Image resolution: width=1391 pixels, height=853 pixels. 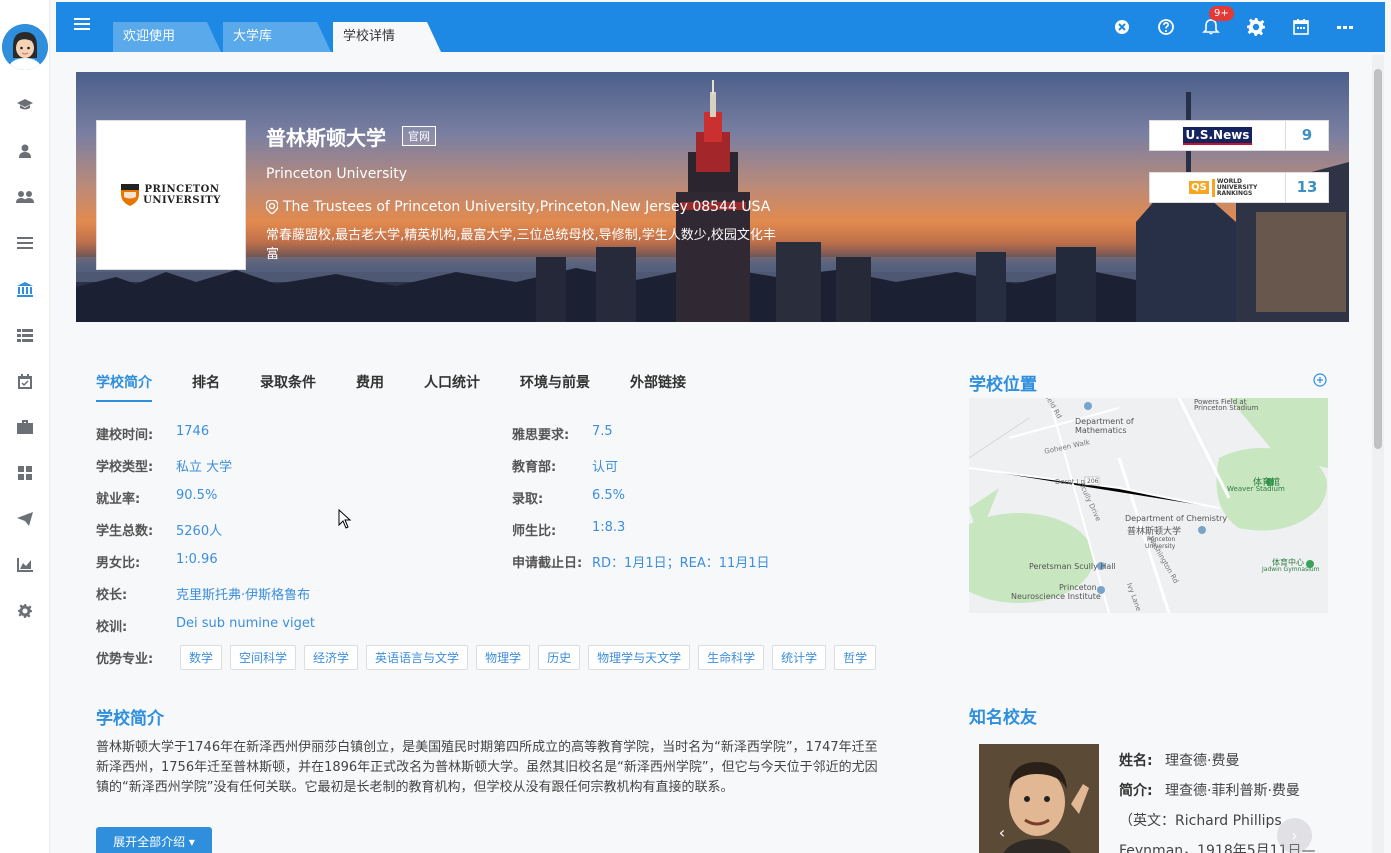 I want to click on tab-demographics: 人口统计, so click(x=452, y=387).